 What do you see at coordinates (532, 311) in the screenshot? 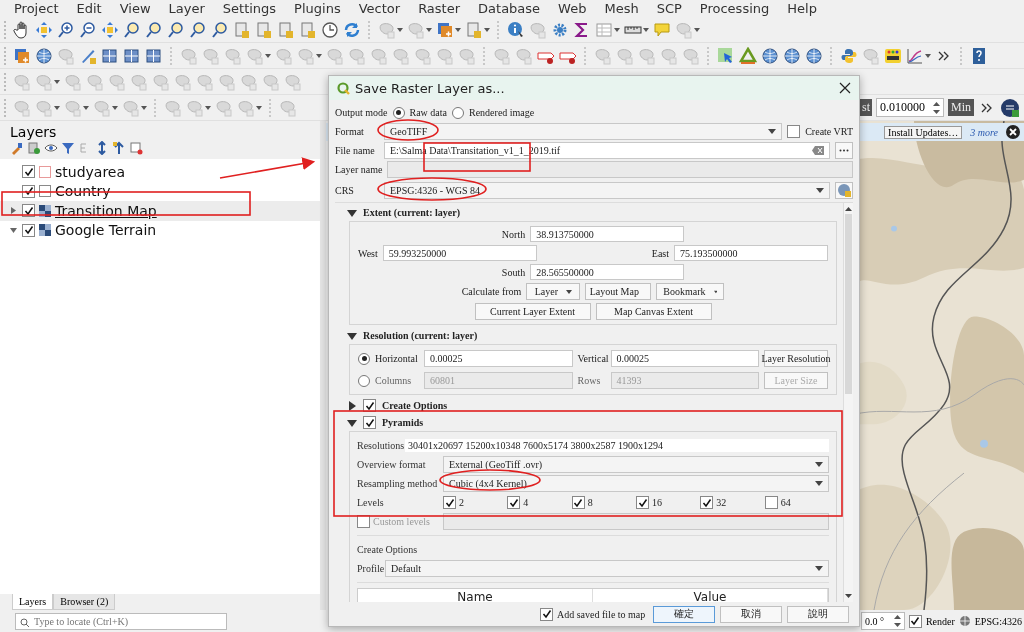
I see `extent-button: Current Layer Extent` at bounding box center [532, 311].